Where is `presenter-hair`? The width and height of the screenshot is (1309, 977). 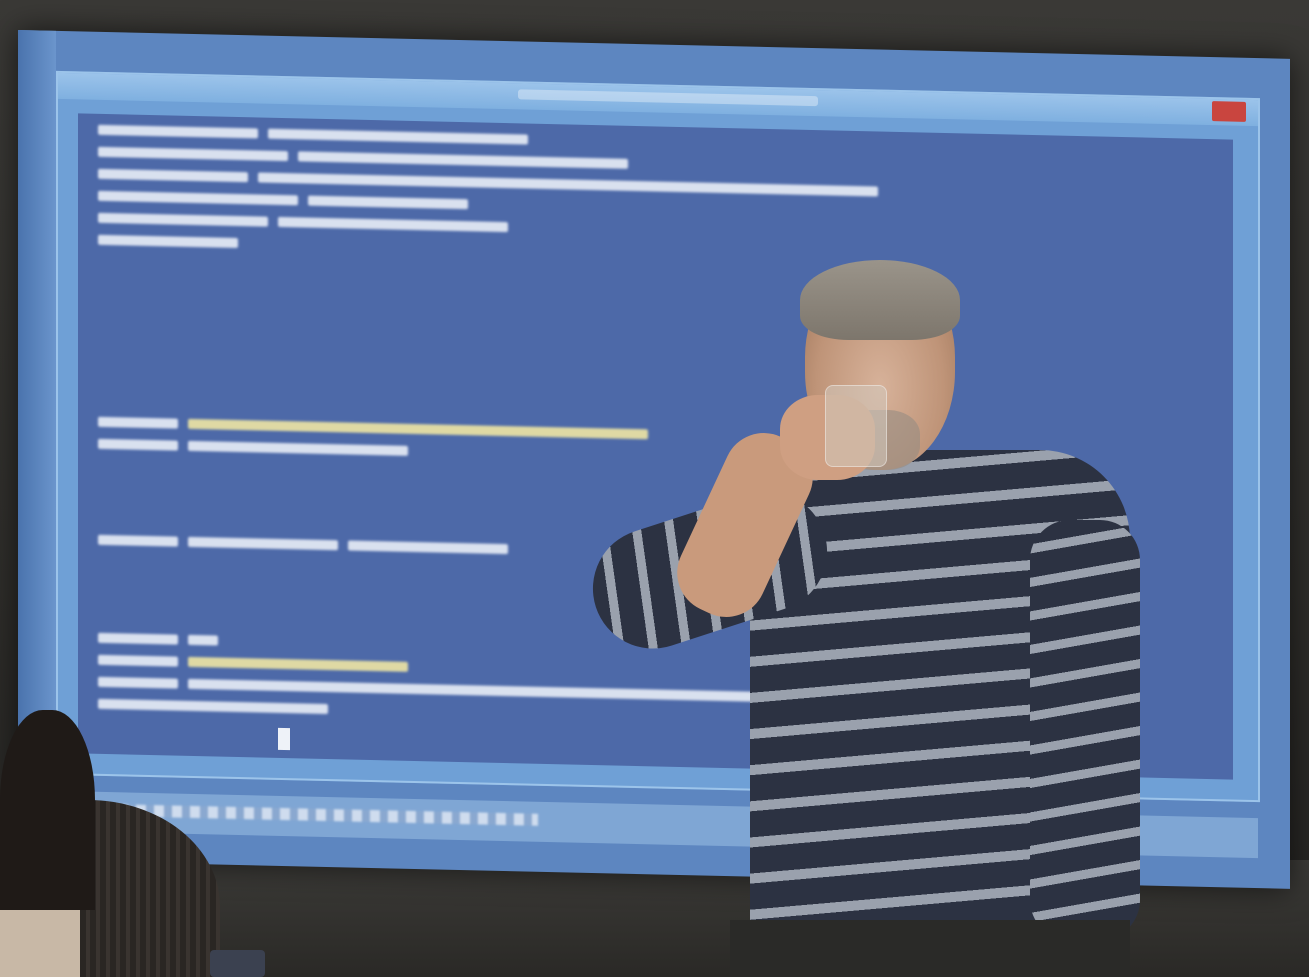 presenter-hair is located at coordinates (880, 300).